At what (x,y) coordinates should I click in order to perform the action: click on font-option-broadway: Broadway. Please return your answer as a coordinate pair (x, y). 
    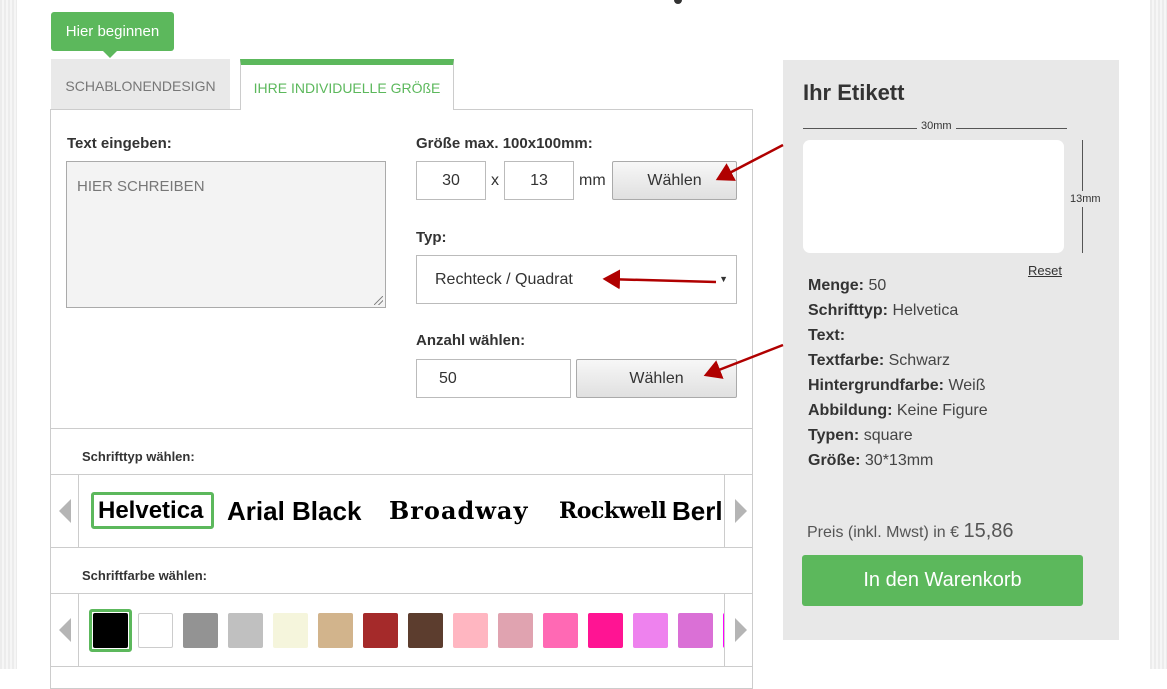
    Looking at the image, I should click on (458, 511).